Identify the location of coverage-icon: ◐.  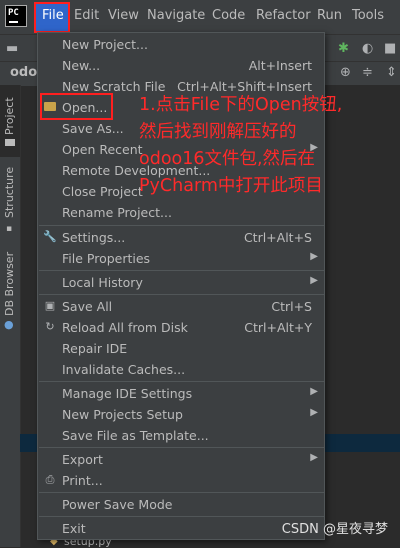
(367, 48).